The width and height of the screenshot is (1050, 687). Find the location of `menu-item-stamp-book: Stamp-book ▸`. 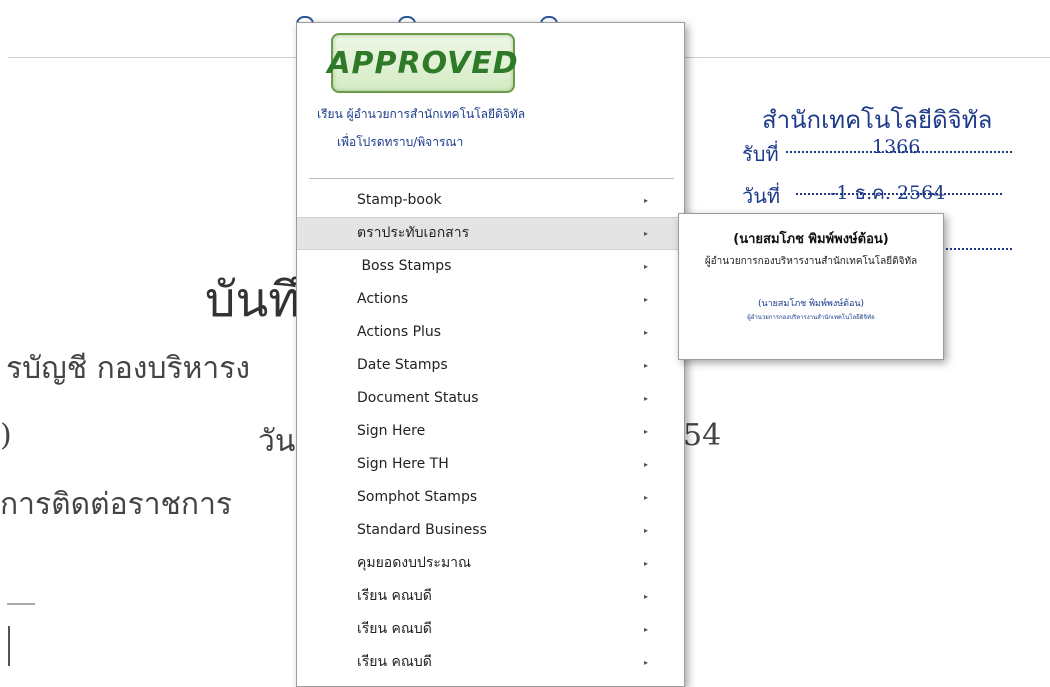

menu-item-stamp-book: Stamp-book ▸ is located at coordinates (490, 200).